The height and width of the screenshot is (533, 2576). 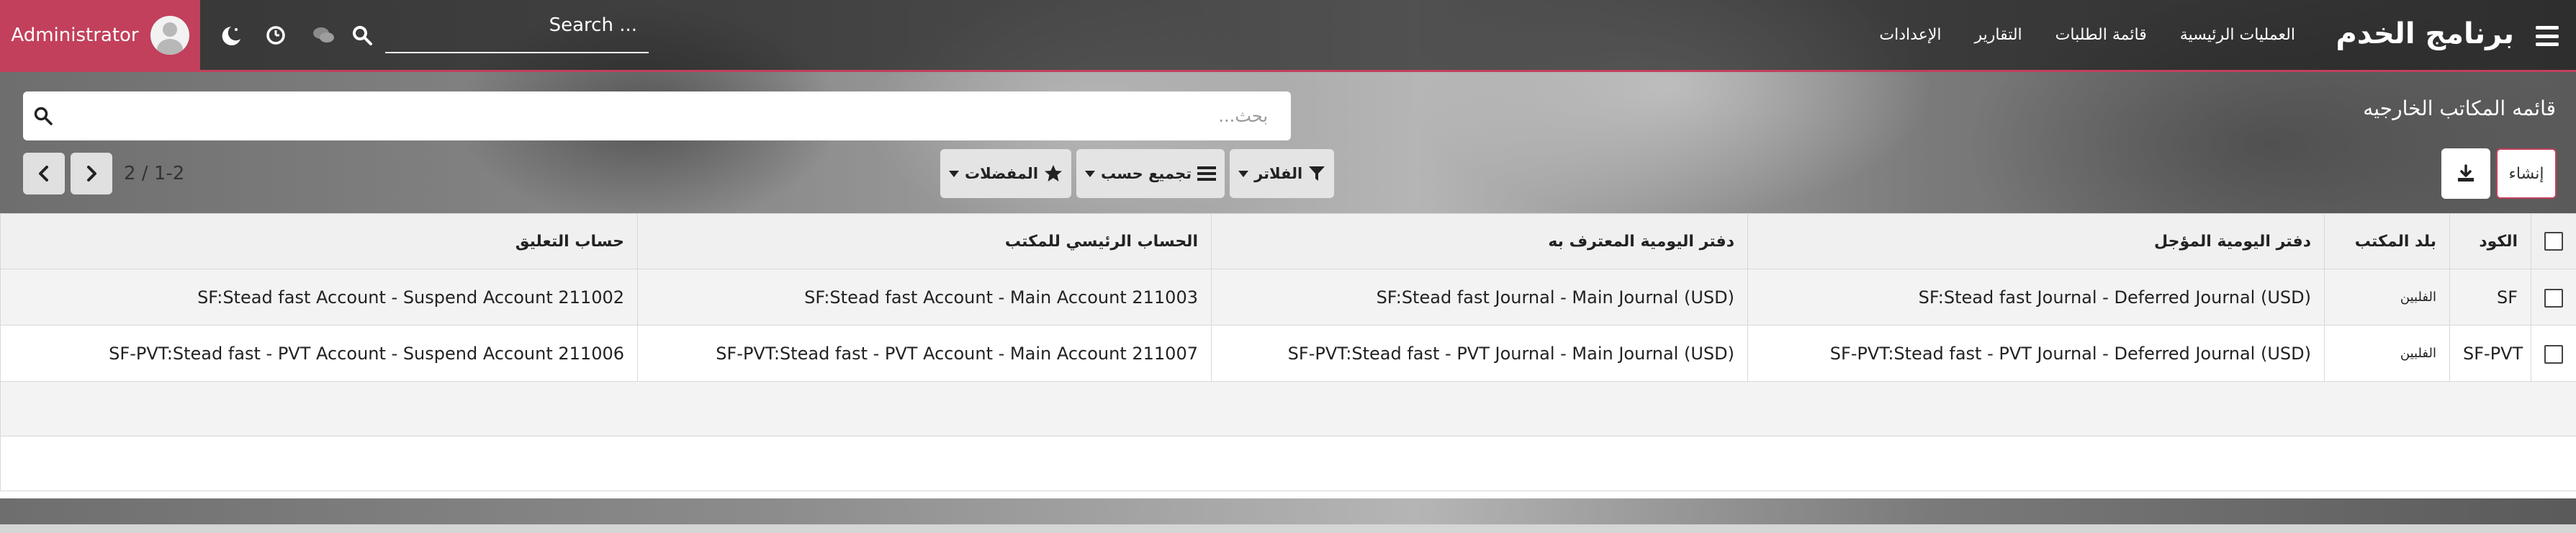 What do you see at coordinates (276, 35) in the screenshot?
I see `clock-icon` at bounding box center [276, 35].